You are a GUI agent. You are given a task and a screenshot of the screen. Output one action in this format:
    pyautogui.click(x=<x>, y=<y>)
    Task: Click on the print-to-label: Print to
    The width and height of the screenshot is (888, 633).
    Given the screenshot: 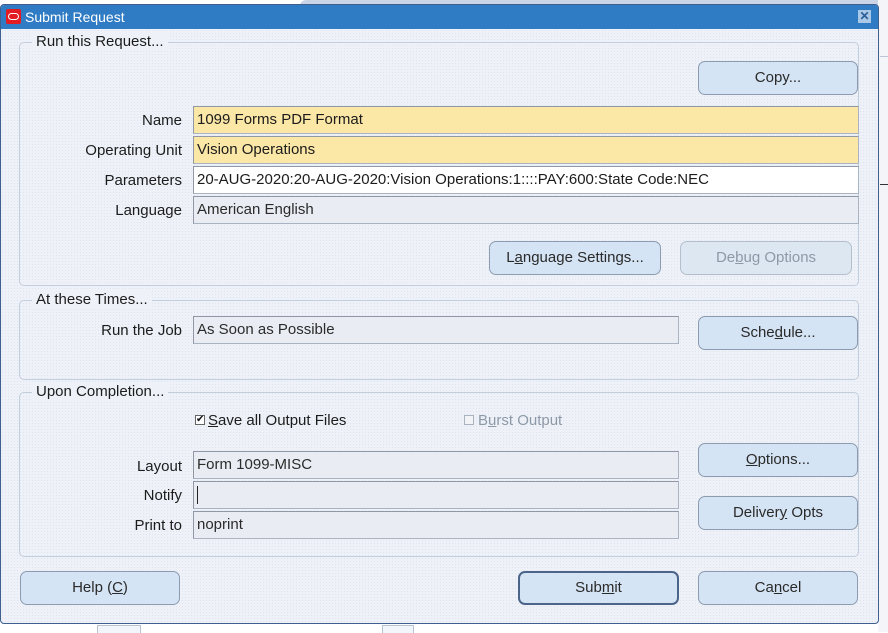 What is the action you would take?
    pyautogui.click(x=158, y=525)
    